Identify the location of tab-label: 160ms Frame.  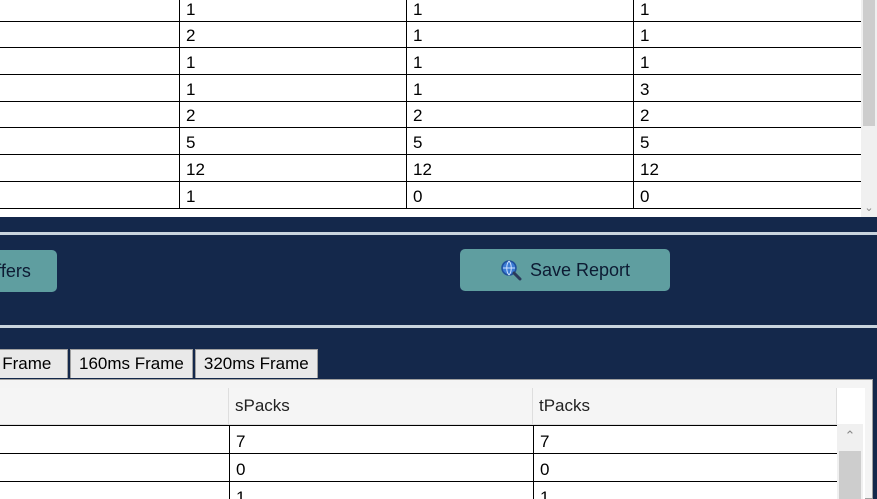
(131, 363).